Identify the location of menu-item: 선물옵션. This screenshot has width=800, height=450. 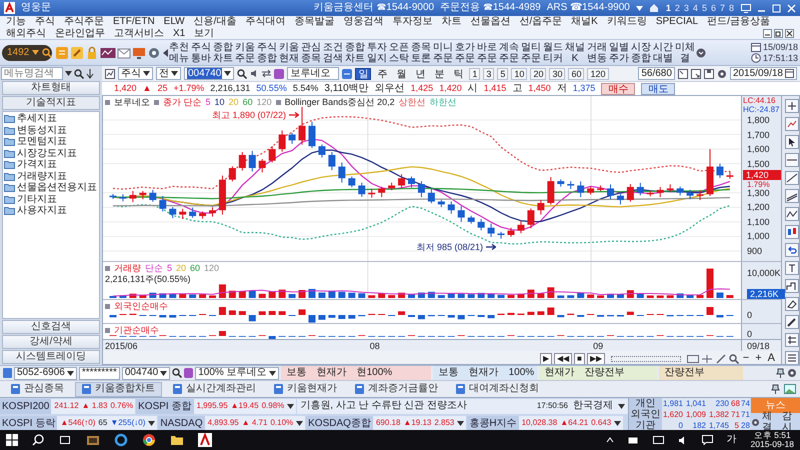
(490, 22).